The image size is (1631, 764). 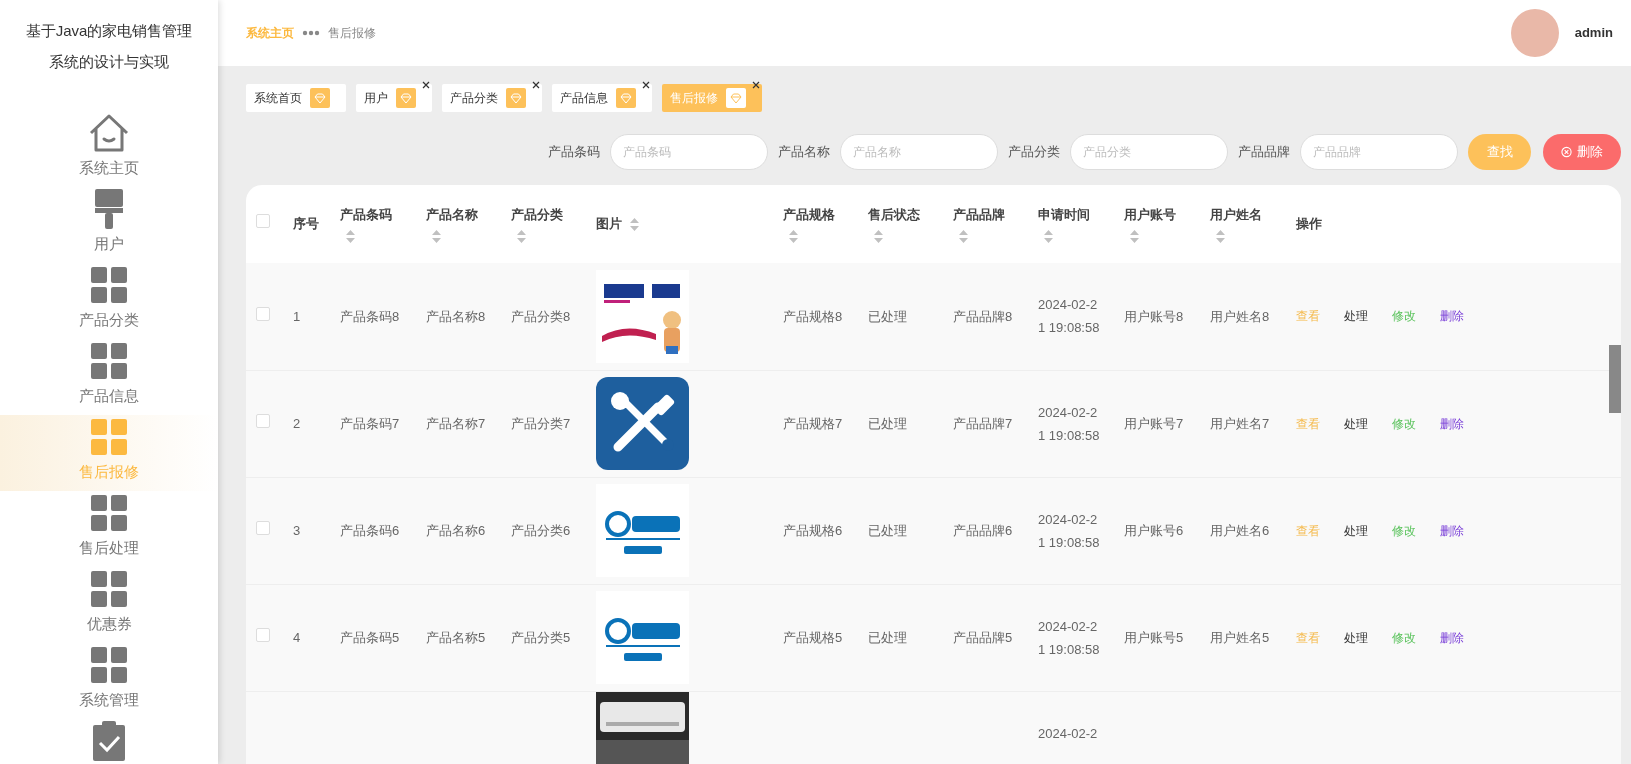 What do you see at coordinates (456, 637) in the screenshot?
I see `table-cell-text: 产品名称5` at bounding box center [456, 637].